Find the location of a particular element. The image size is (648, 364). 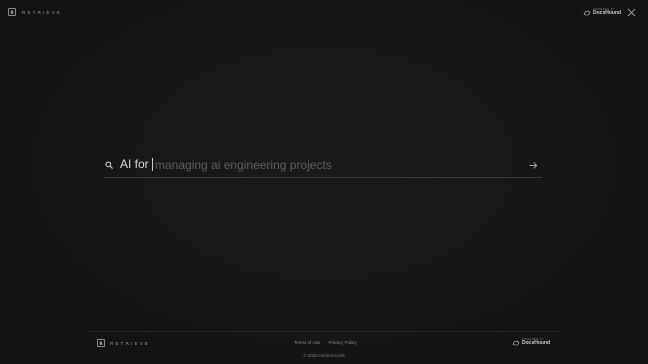

close-icon is located at coordinates (631, 12).